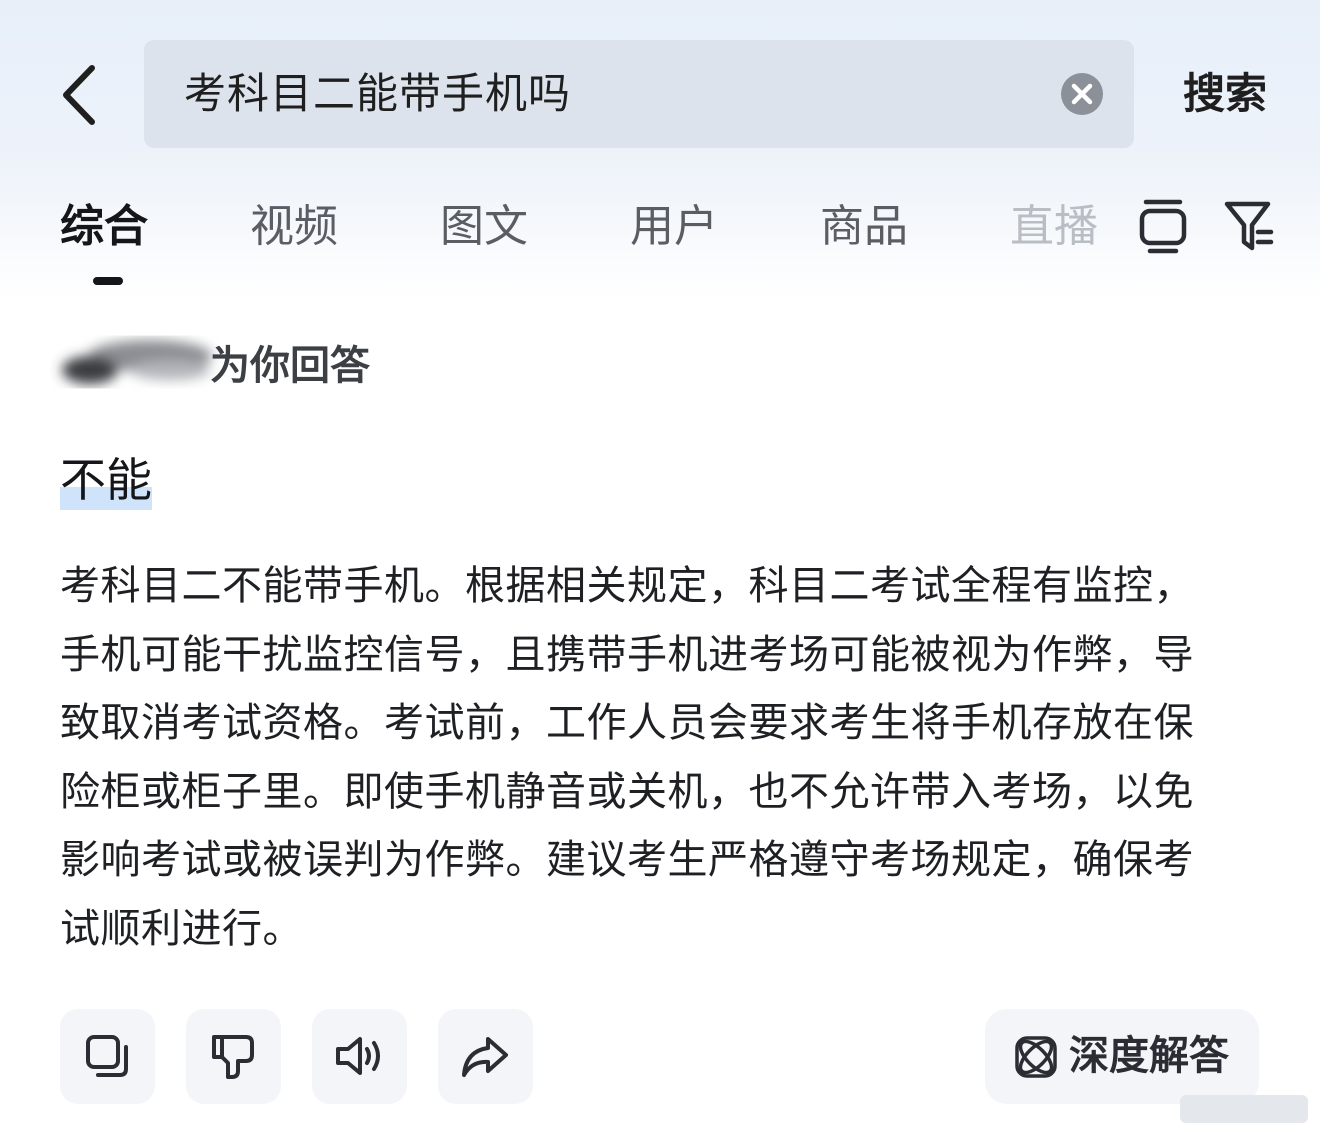 This screenshot has height=1139, width=1320. What do you see at coordinates (1036, 1057) in the screenshot?
I see `atom-icon` at bounding box center [1036, 1057].